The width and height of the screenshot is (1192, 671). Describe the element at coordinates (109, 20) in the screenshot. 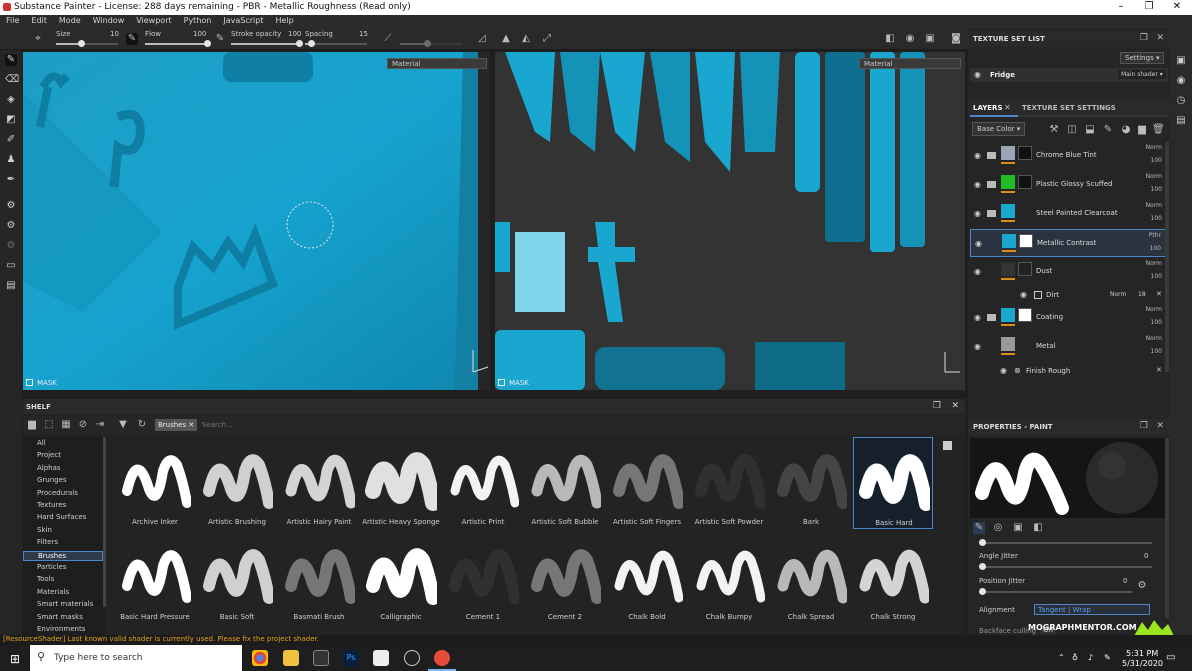

I see `menu-window: Window` at that location.